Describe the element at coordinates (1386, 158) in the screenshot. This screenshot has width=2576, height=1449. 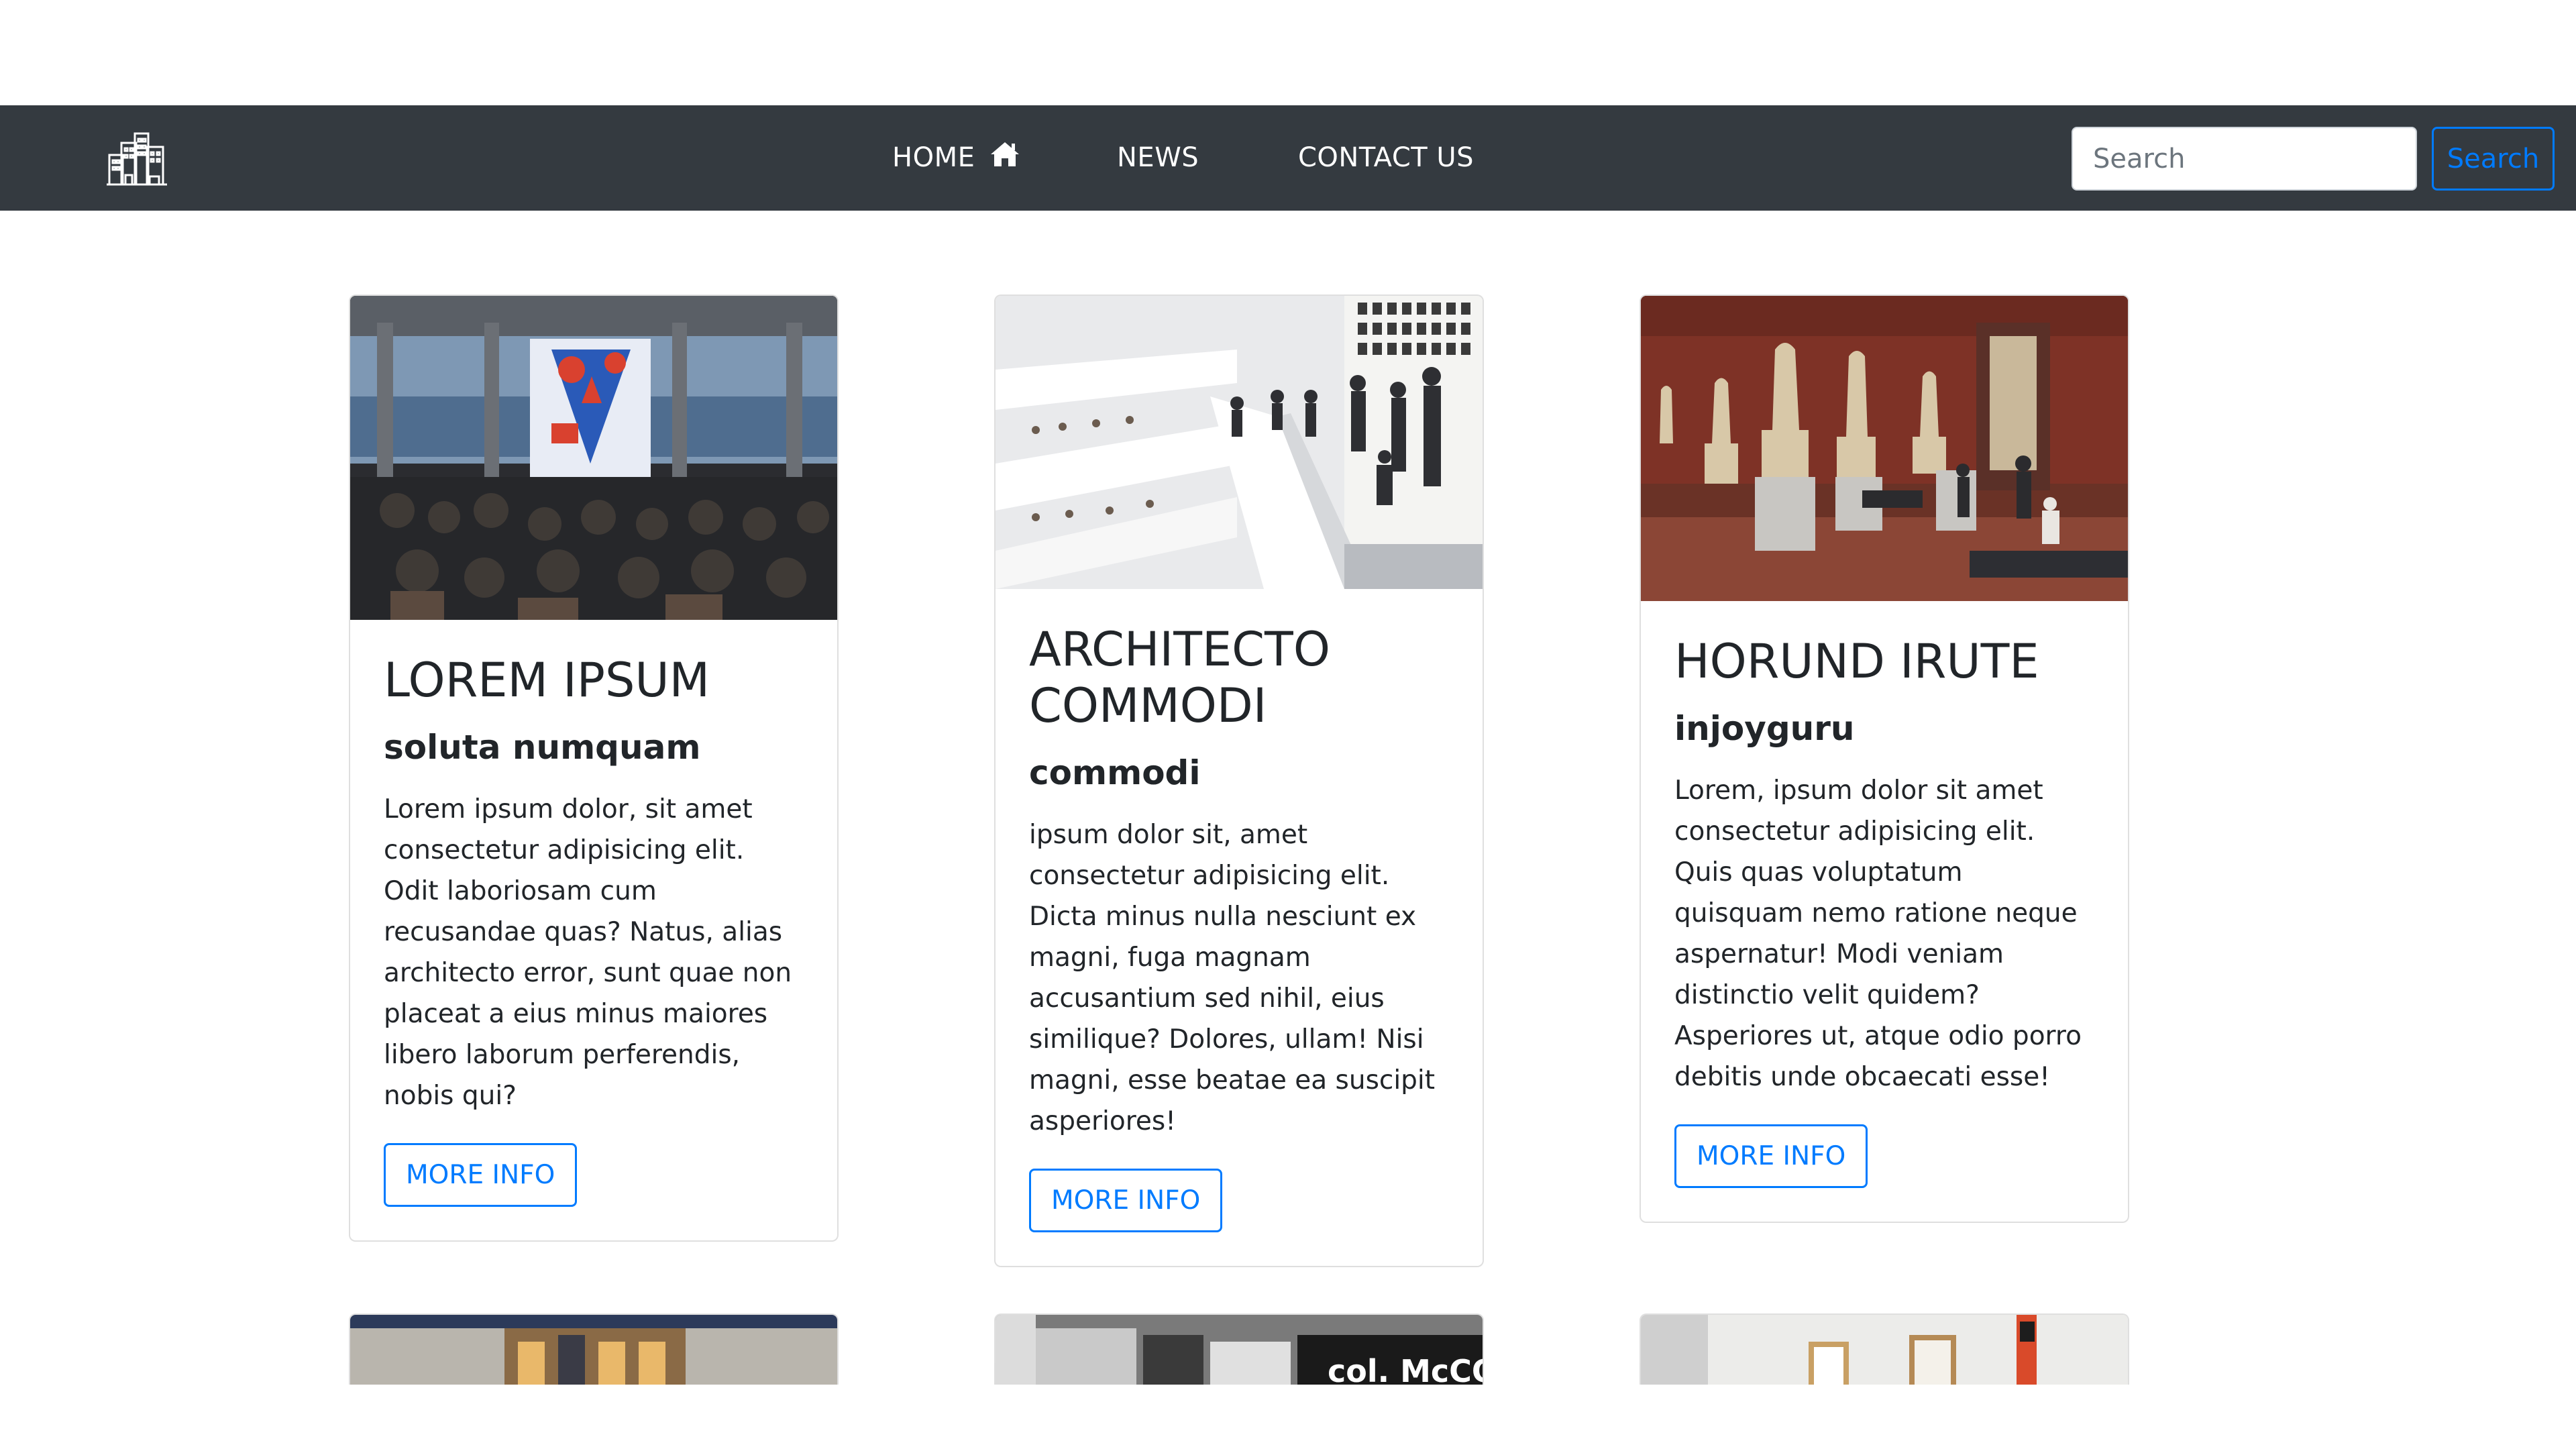
I see `nav-contact-link: CONTACT US` at that location.